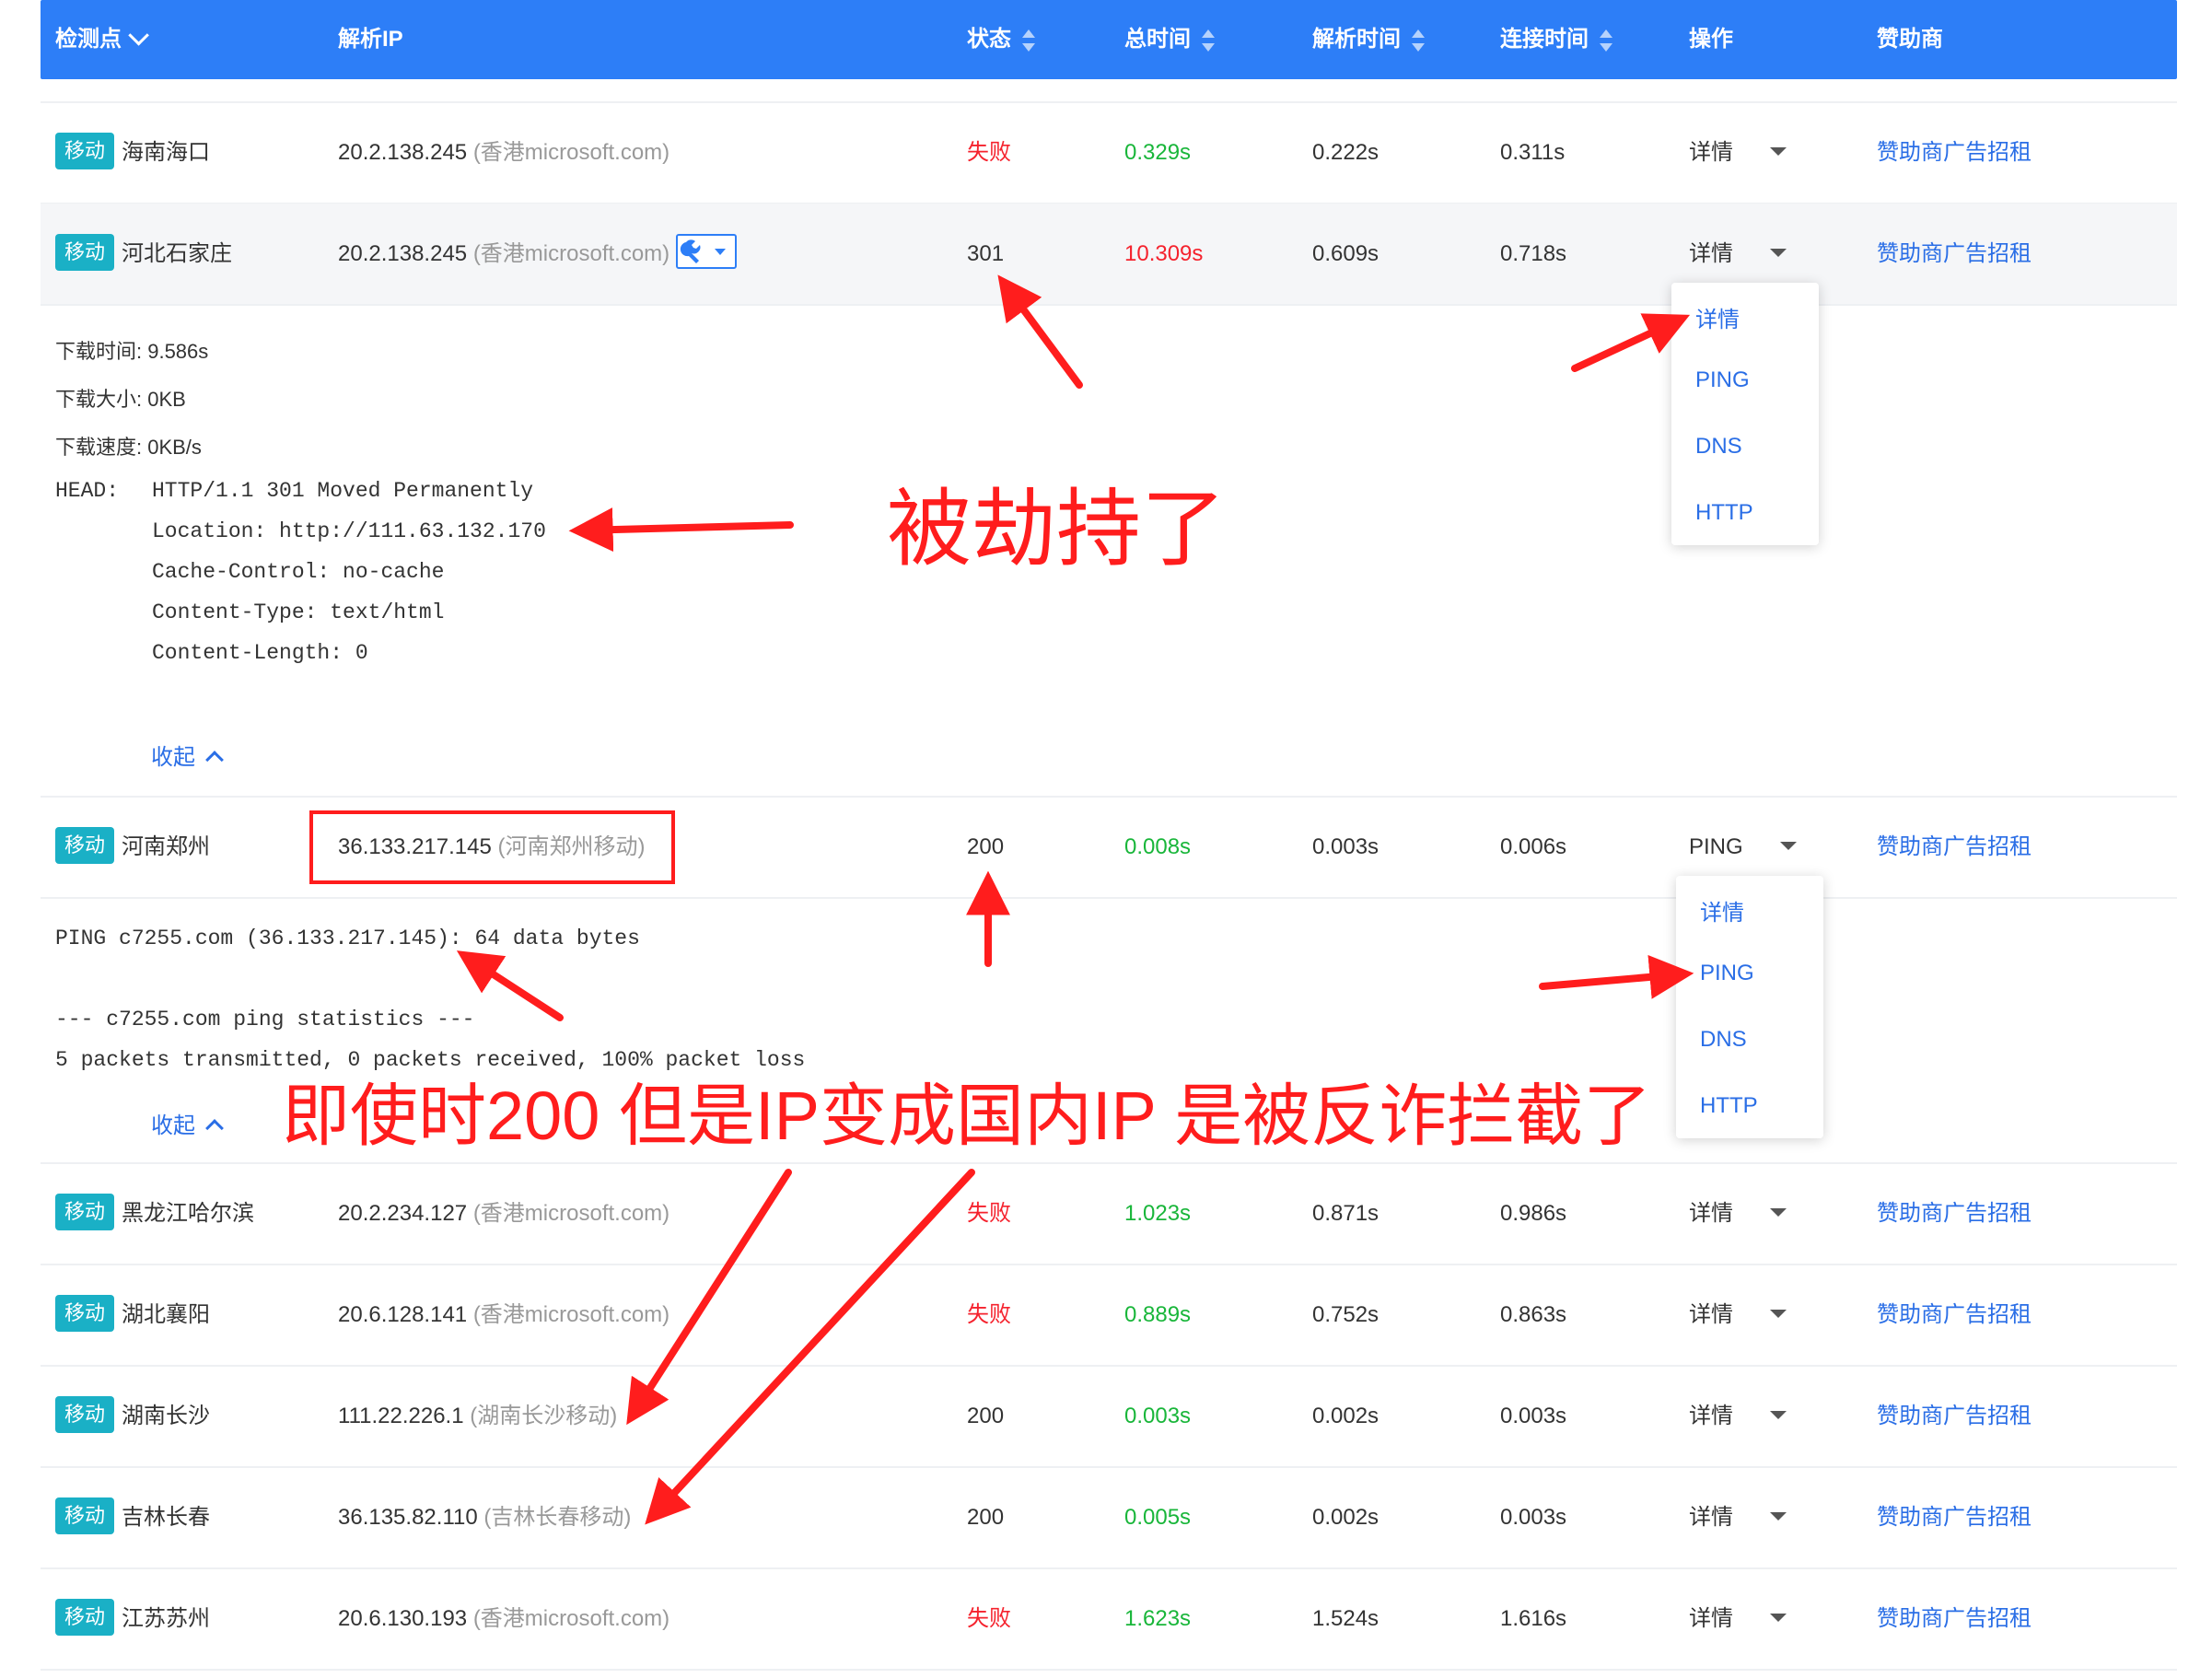  I want to click on arrow-to-changchun-ip, so click(810, 1347).